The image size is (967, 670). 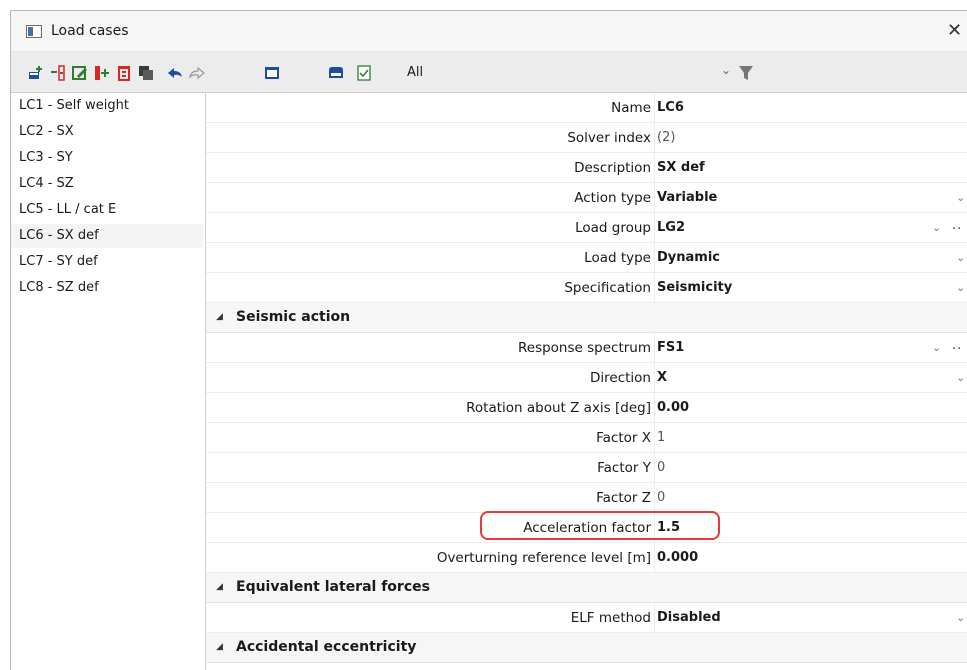 I want to click on property-row-factor-x: Factor X 1, so click(x=586, y=438).